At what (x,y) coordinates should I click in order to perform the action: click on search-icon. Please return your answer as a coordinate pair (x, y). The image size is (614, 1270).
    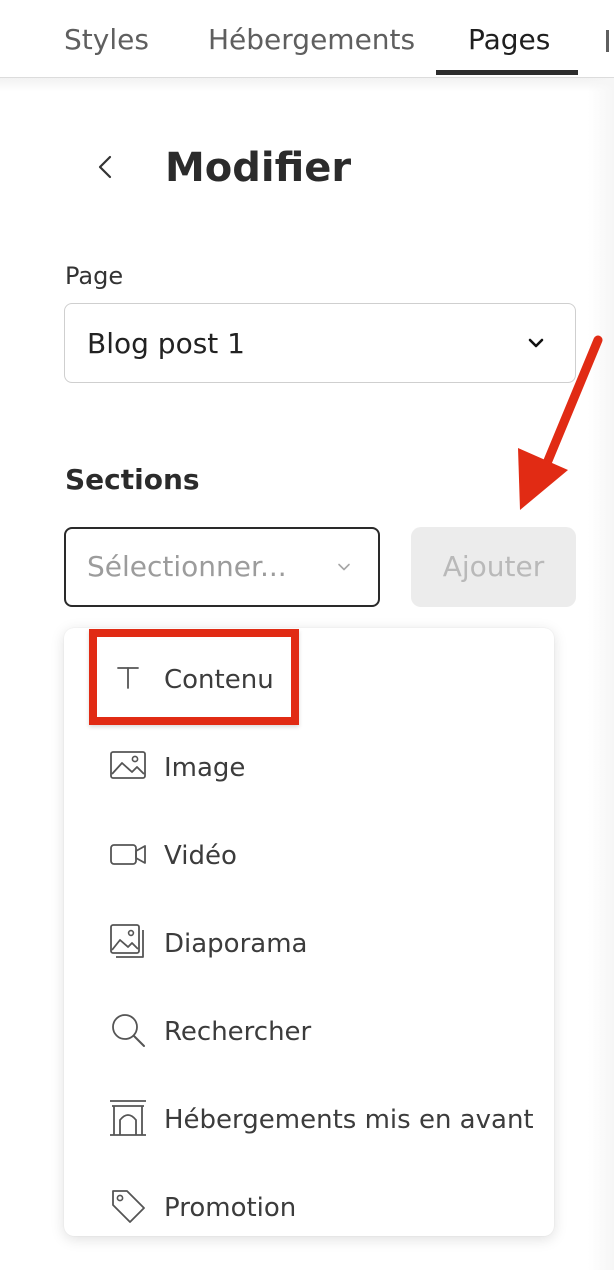
    Looking at the image, I should click on (128, 1030).